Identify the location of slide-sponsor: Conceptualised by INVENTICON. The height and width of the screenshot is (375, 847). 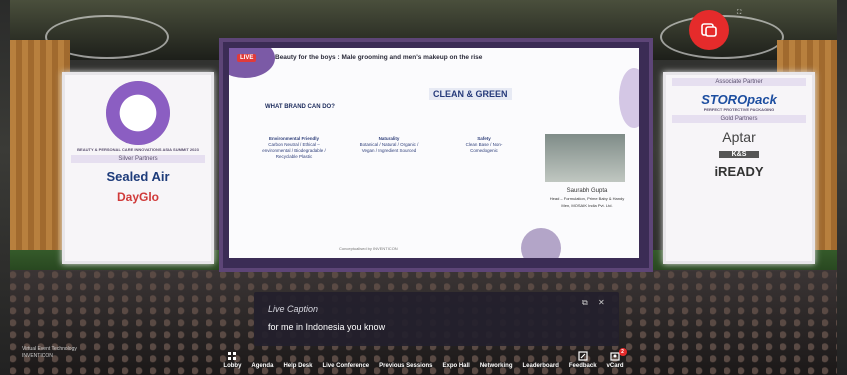
(368, 248).